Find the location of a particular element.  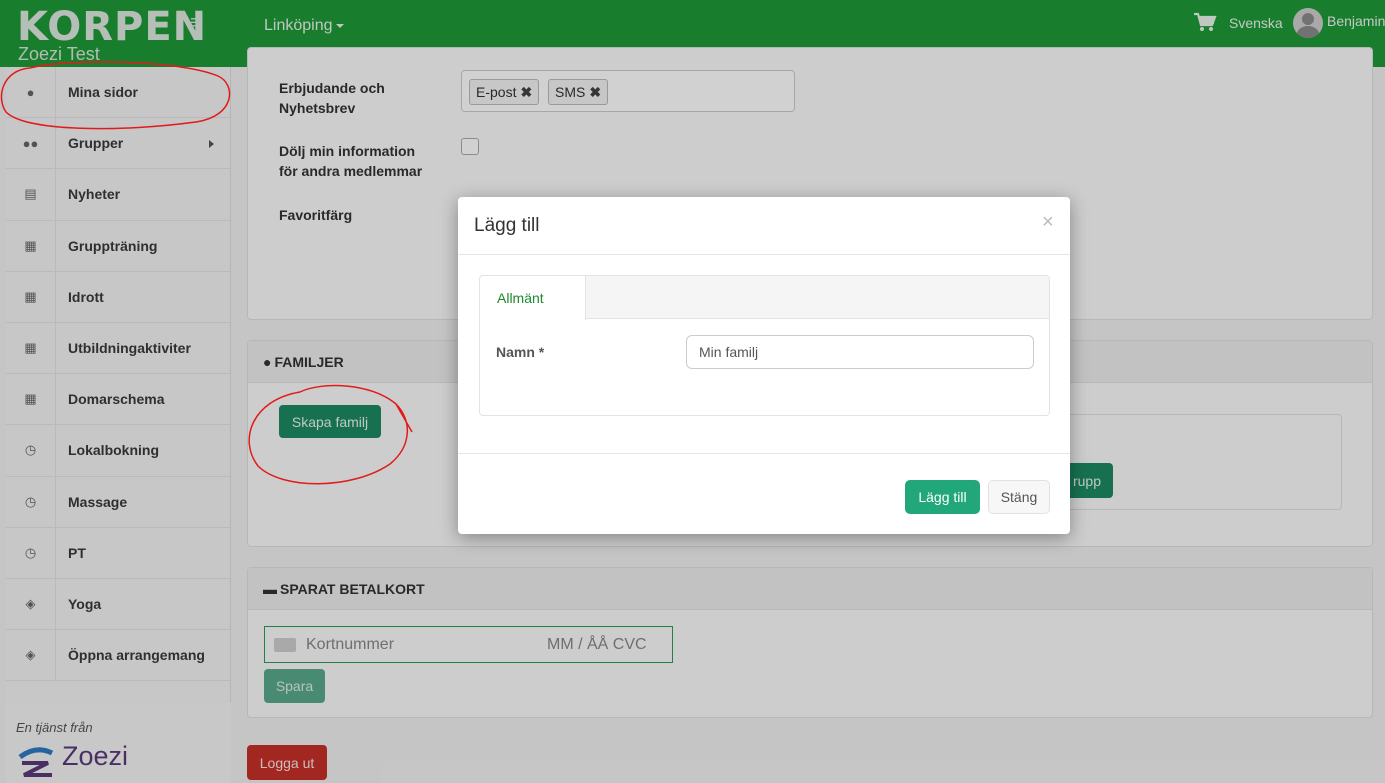

name-label: Namn * is located at coordinates (520, 352).